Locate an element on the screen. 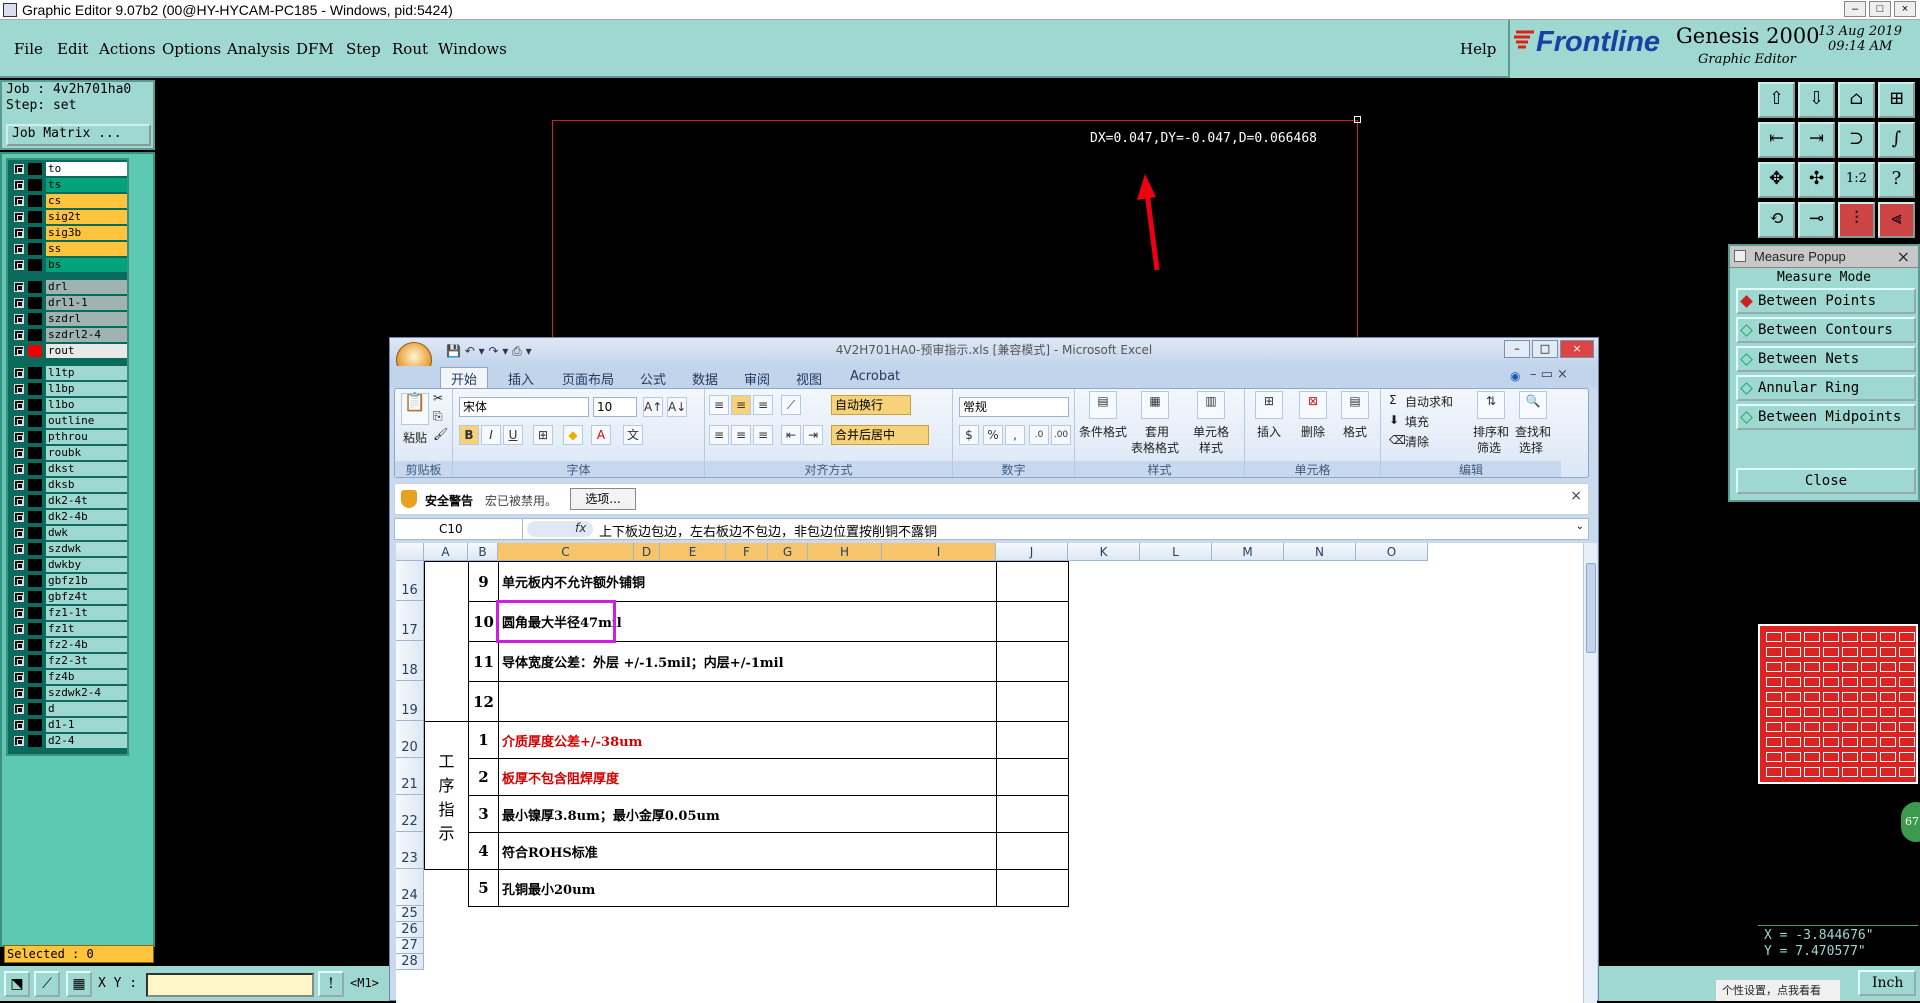  panel-overview-map is located at coordinates (1838, 704).